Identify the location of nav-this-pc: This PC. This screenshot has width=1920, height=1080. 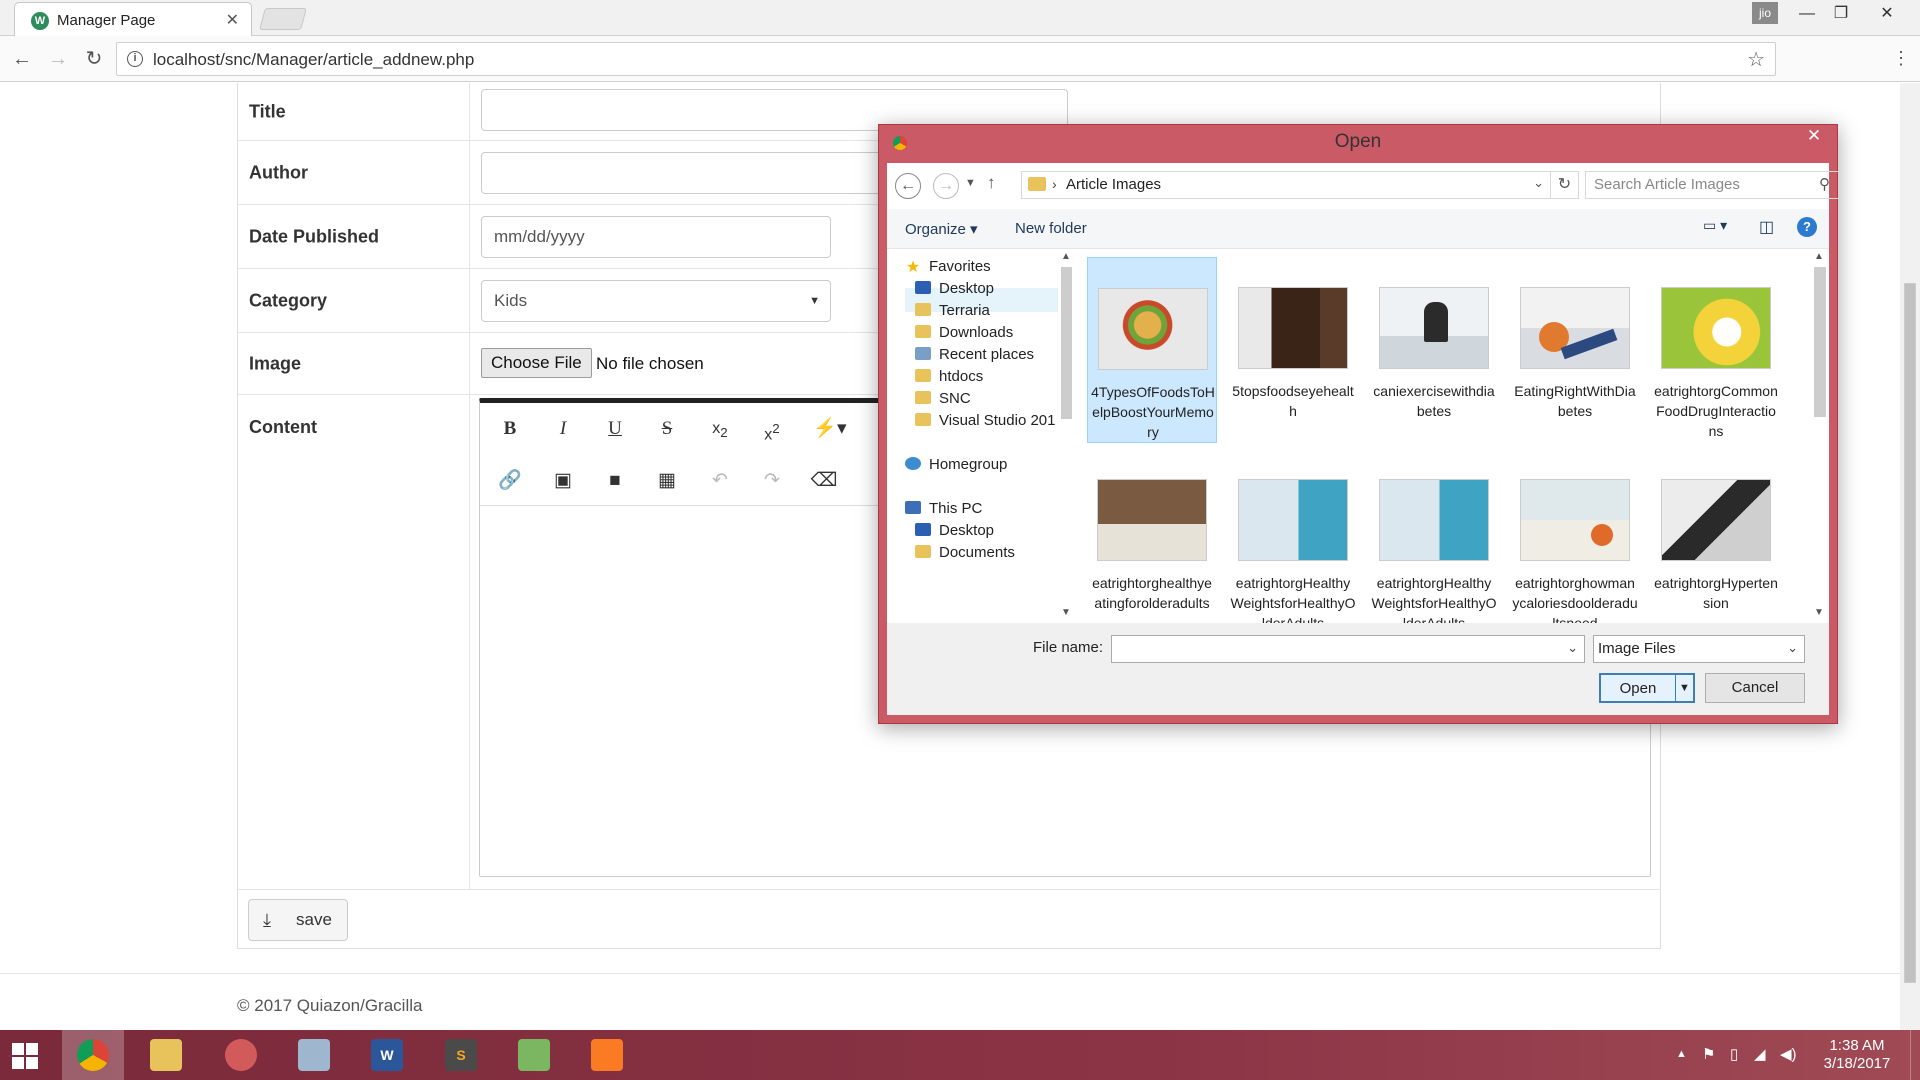
(943, 509).